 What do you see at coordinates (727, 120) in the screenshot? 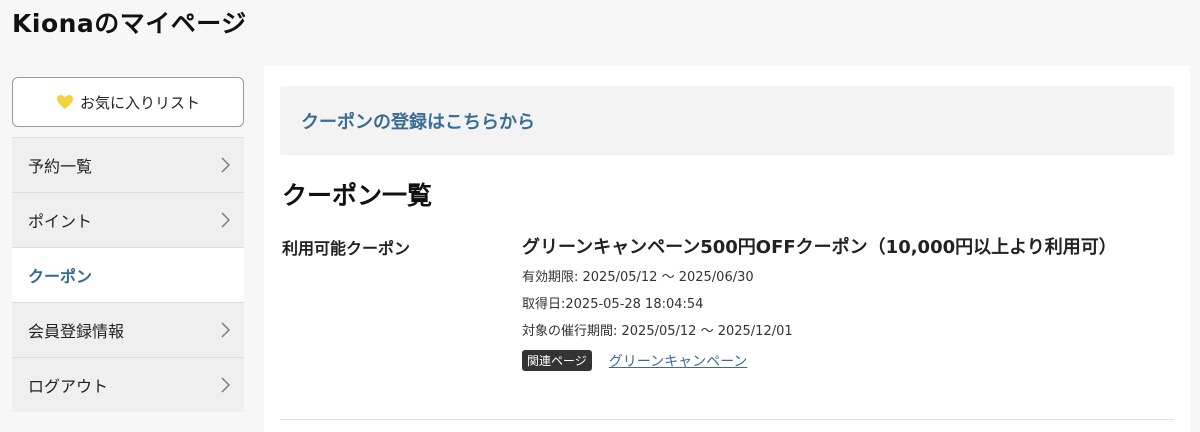
I see `coupon-register-box: クーポンの登録はこちらから` at bounding box center [727, 120].